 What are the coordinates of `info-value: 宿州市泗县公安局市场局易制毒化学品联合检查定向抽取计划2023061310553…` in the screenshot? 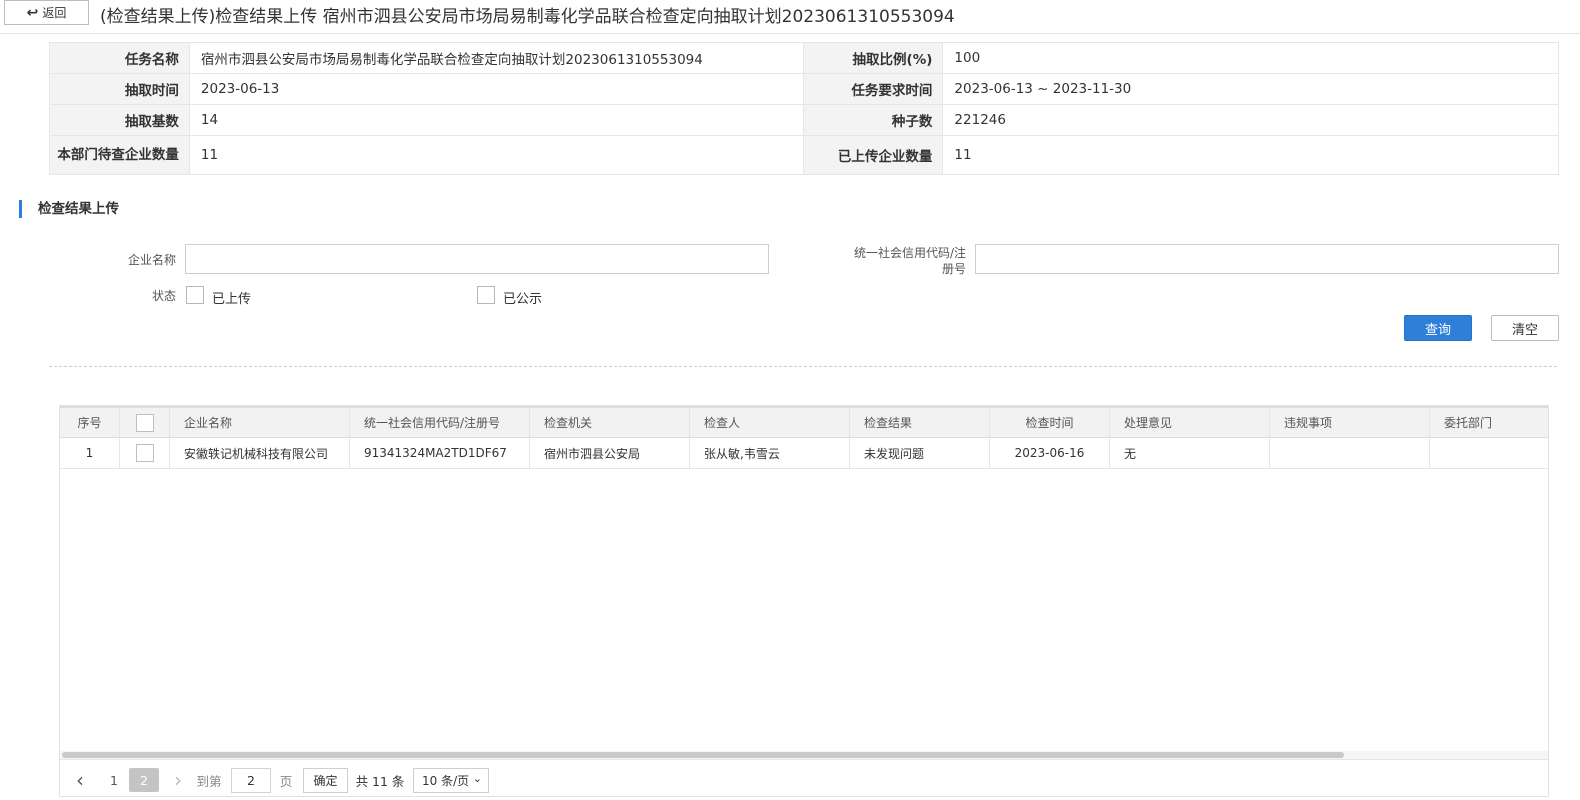 It's located at (496, 58).